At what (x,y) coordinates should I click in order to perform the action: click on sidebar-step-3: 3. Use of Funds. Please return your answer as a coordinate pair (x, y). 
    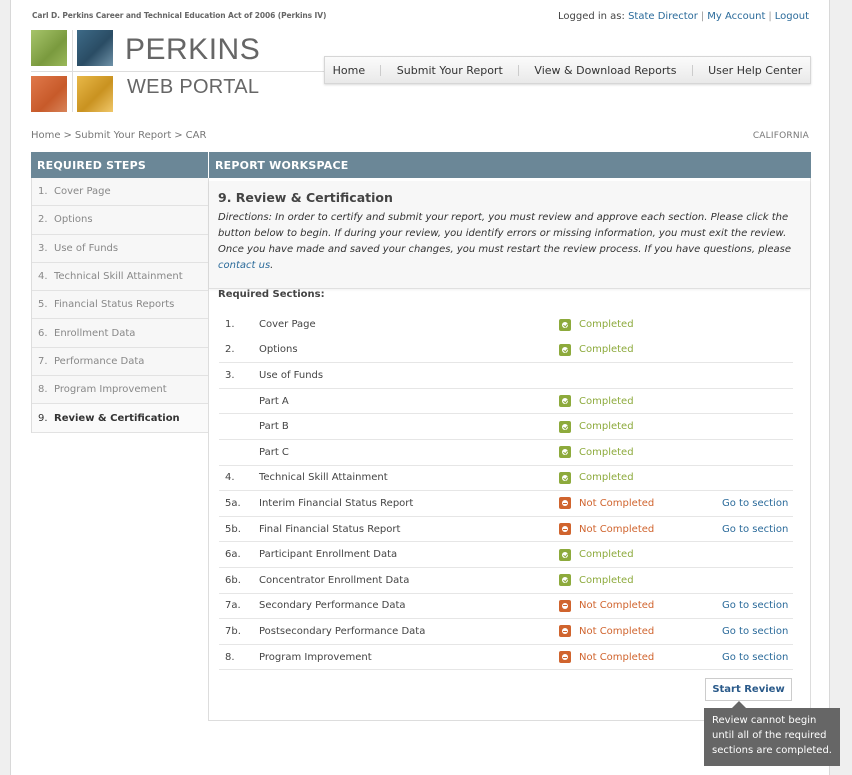
    Looking at the image, I should click on (120, 249).